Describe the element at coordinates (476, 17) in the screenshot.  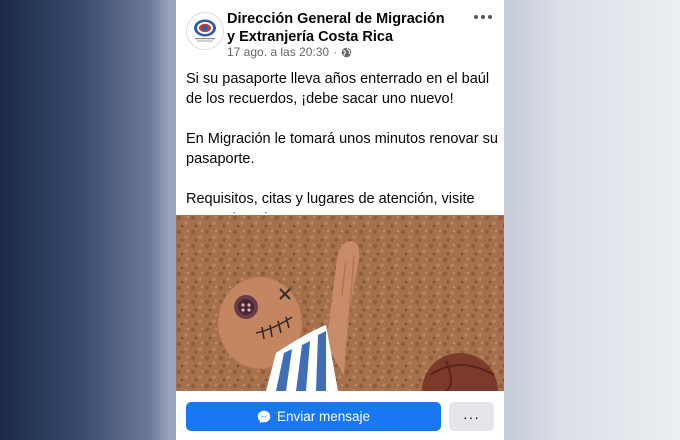
I see `more-dots-icon` at that location.